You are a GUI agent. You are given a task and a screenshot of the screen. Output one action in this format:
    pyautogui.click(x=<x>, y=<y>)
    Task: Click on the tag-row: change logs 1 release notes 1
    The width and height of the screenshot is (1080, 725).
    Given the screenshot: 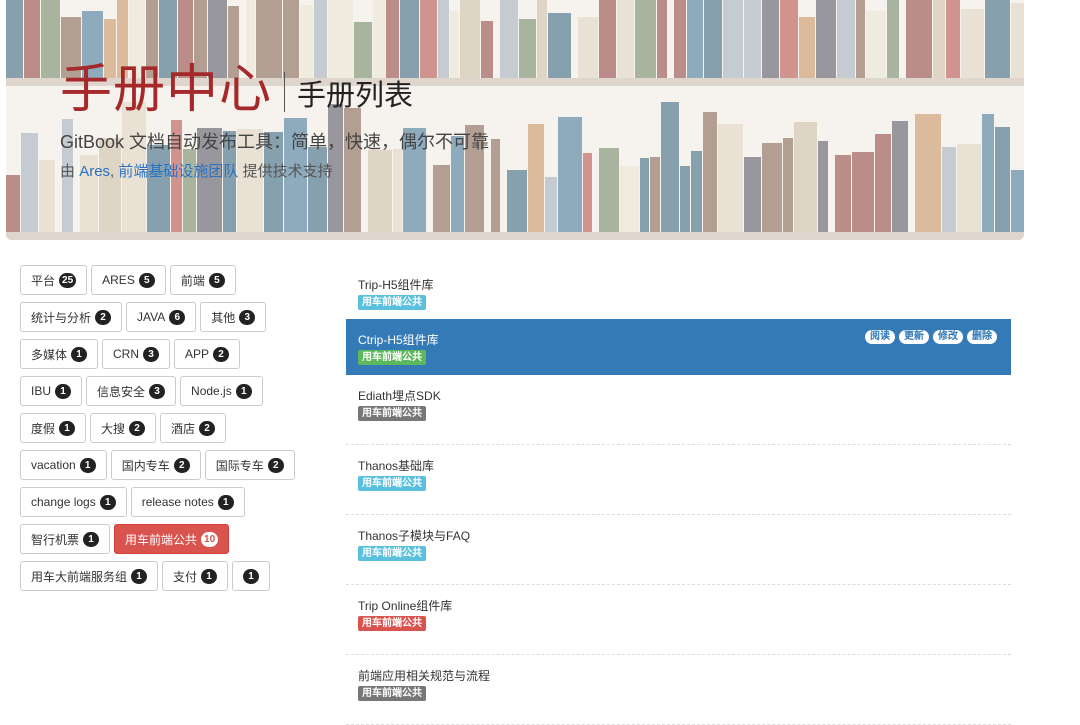 What is the action you would take?
    pyautogui.click(x=170, y=502)
    